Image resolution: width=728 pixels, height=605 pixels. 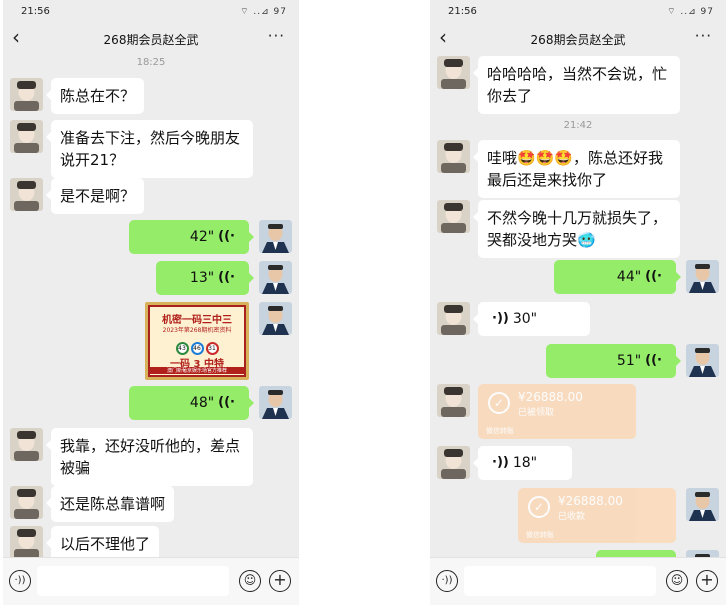 What do you see at coordinates (110, 504) in the screenshot?
I see `message-bubble: 还是陈总靠谱啊` at bounding box center [110, 504].